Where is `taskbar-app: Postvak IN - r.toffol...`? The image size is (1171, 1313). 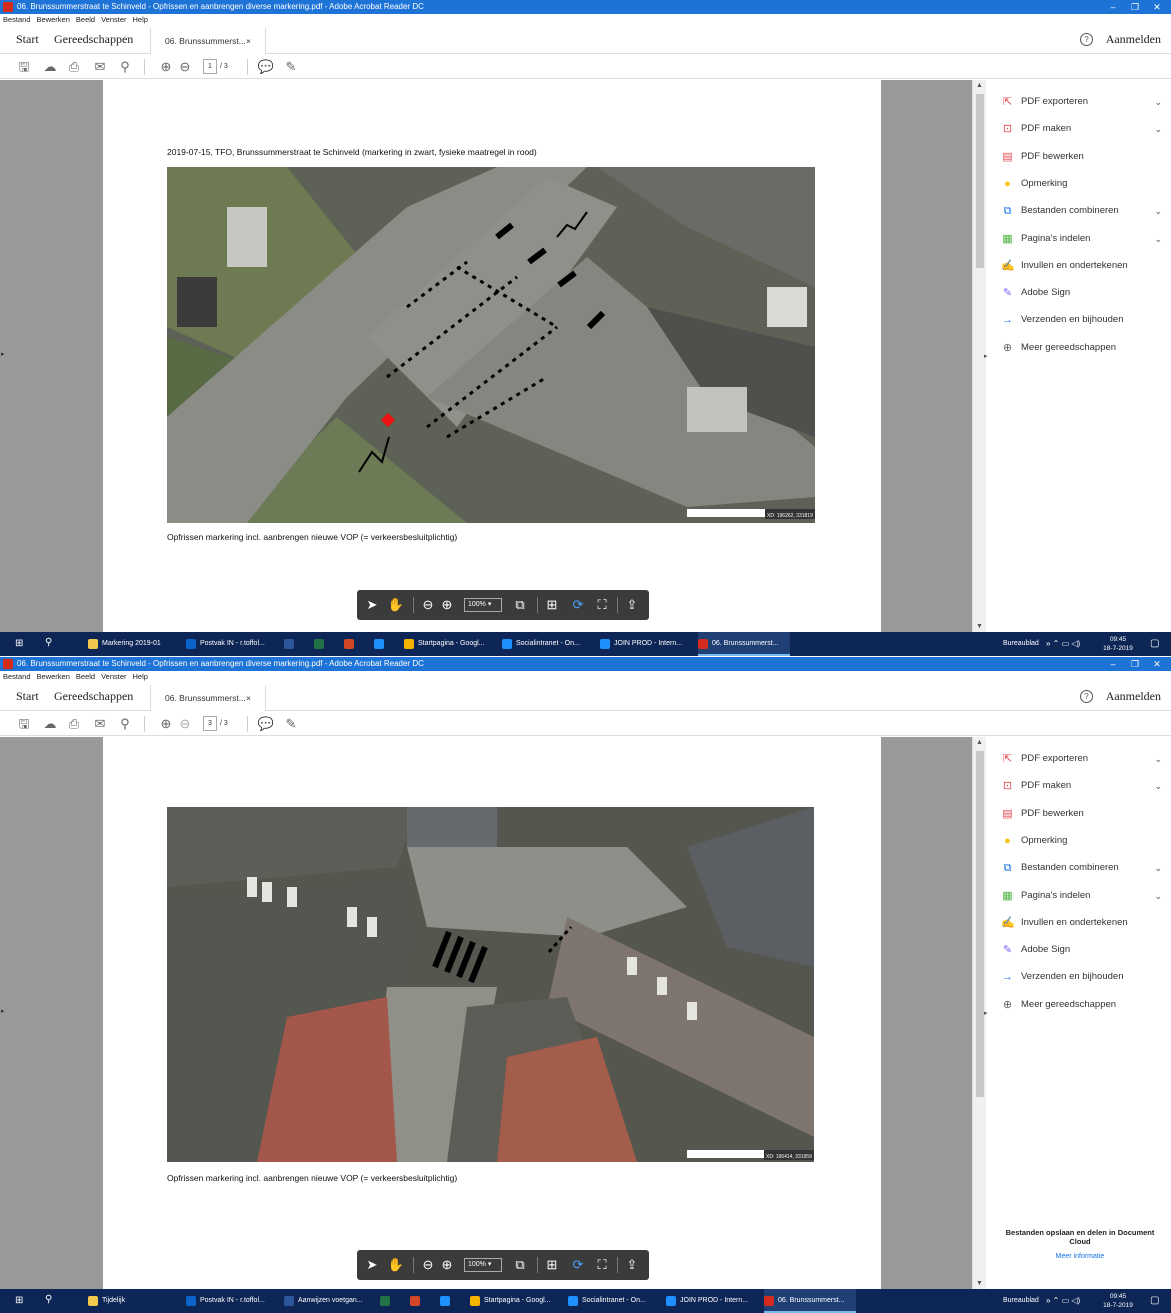 taskbar-app: Postvak IN - r.toffol... is located at coordinates (232, 1301).